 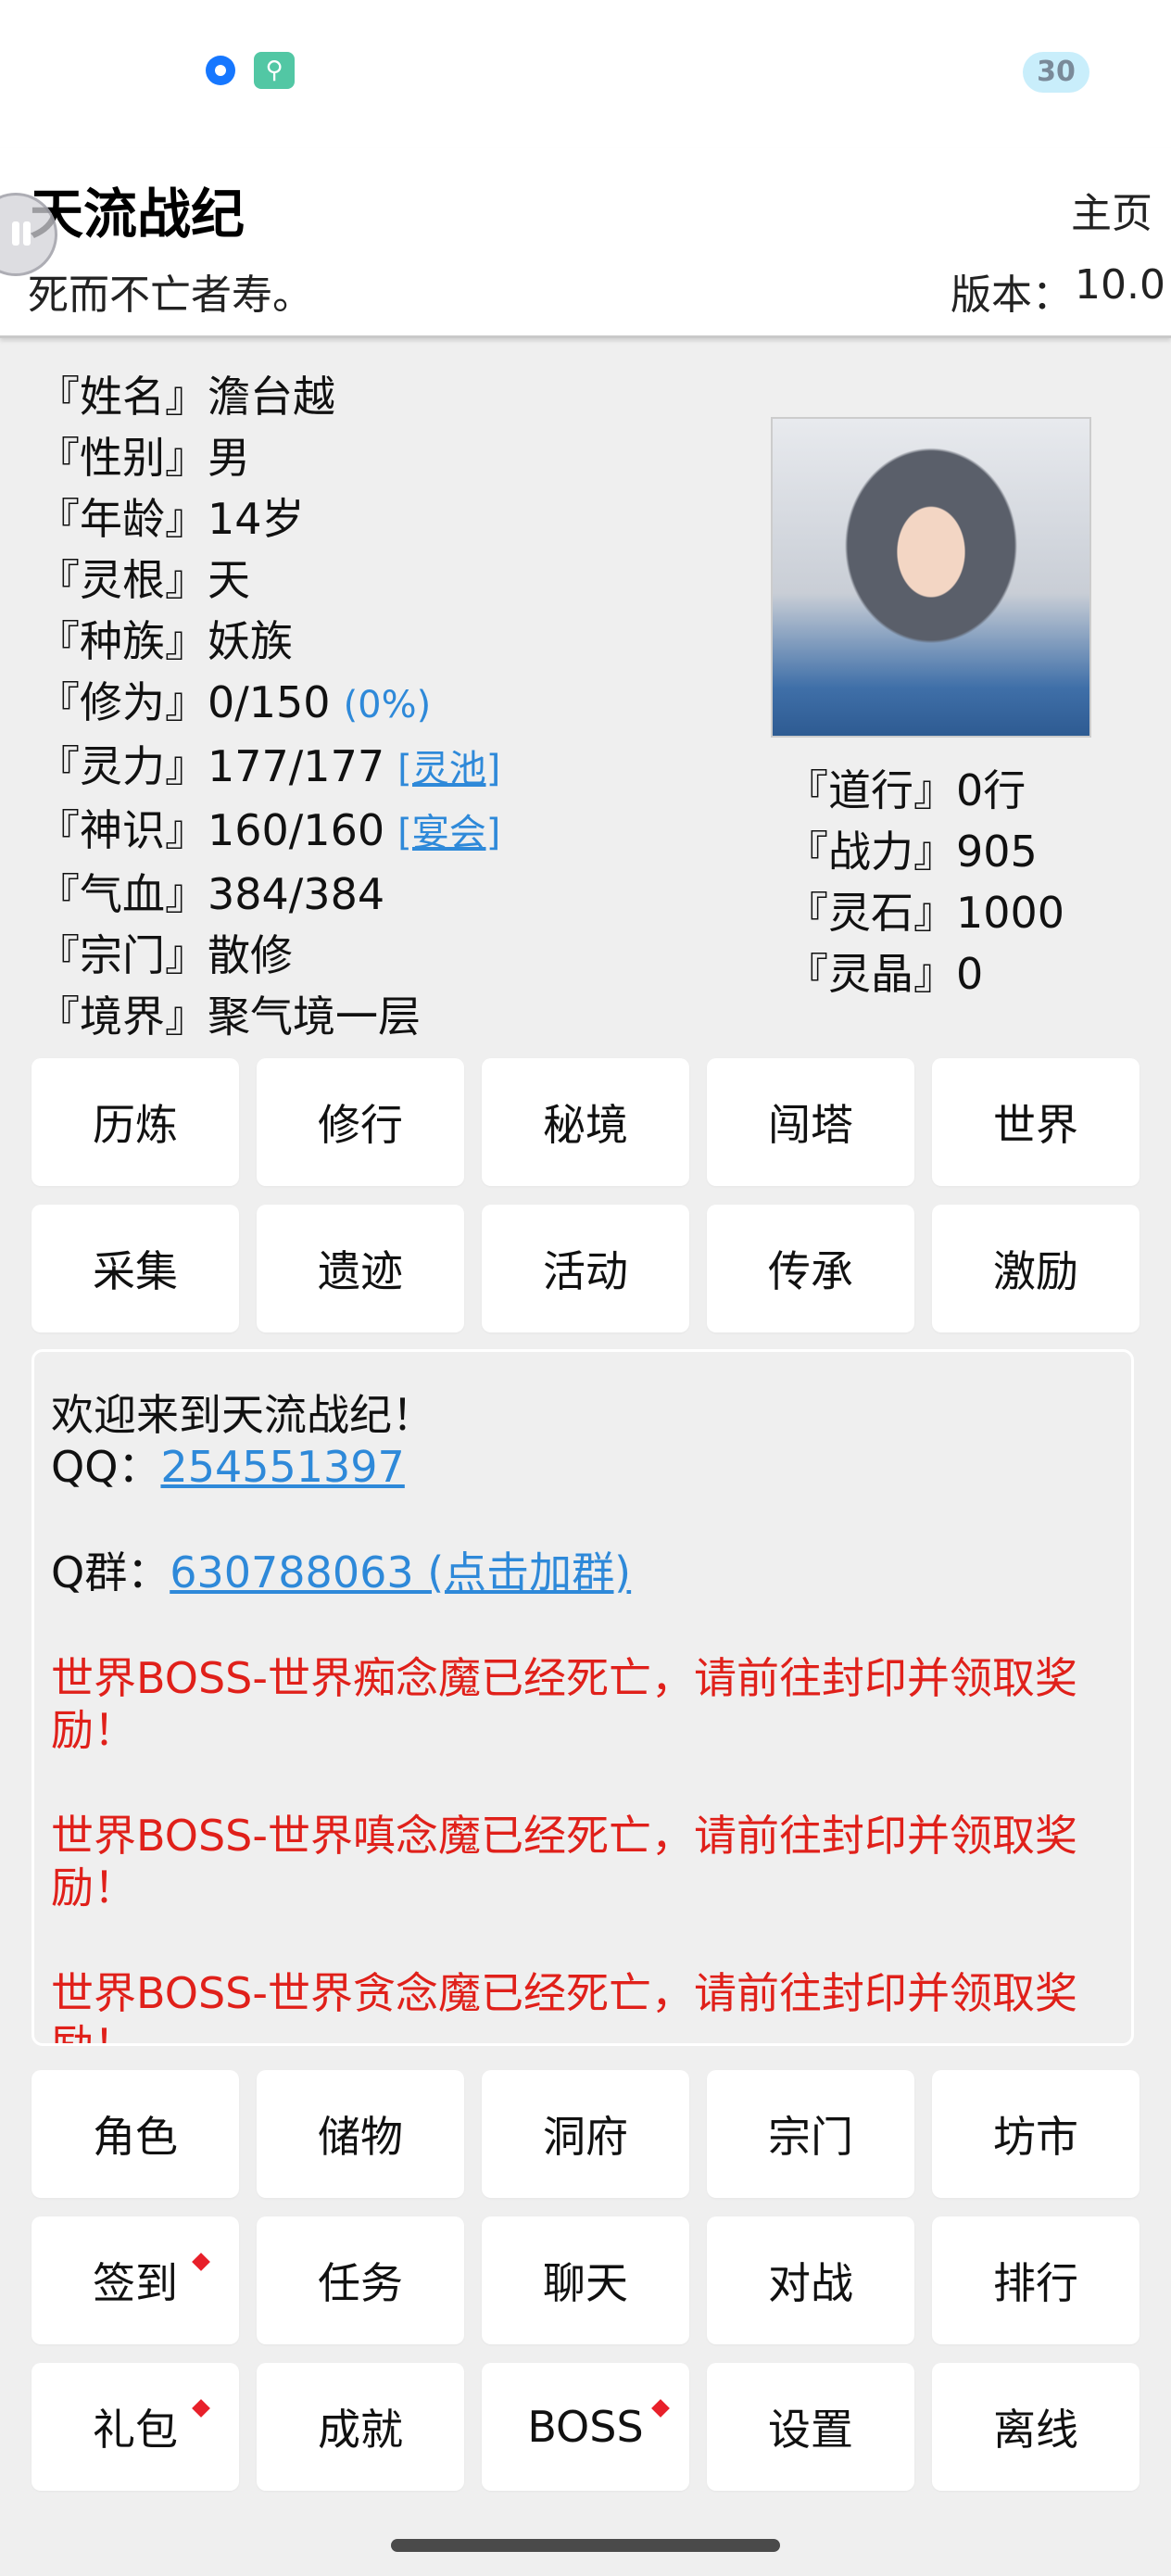 What do you see at coordinates (811, 2430) in the screenshot?
I see `menu-label: 设置` at bounding box center [811, 2430].